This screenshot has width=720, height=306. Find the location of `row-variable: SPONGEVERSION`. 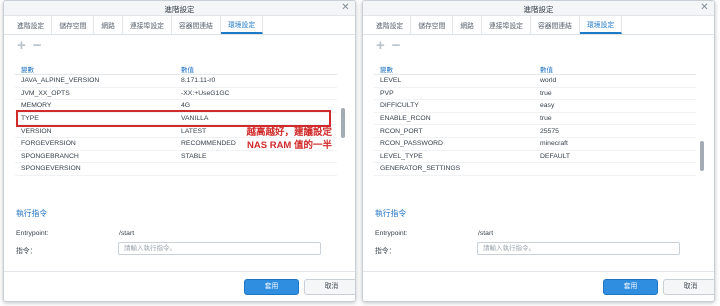

row-variable: SPONGEVERSION is located at coordinates (51, 169).